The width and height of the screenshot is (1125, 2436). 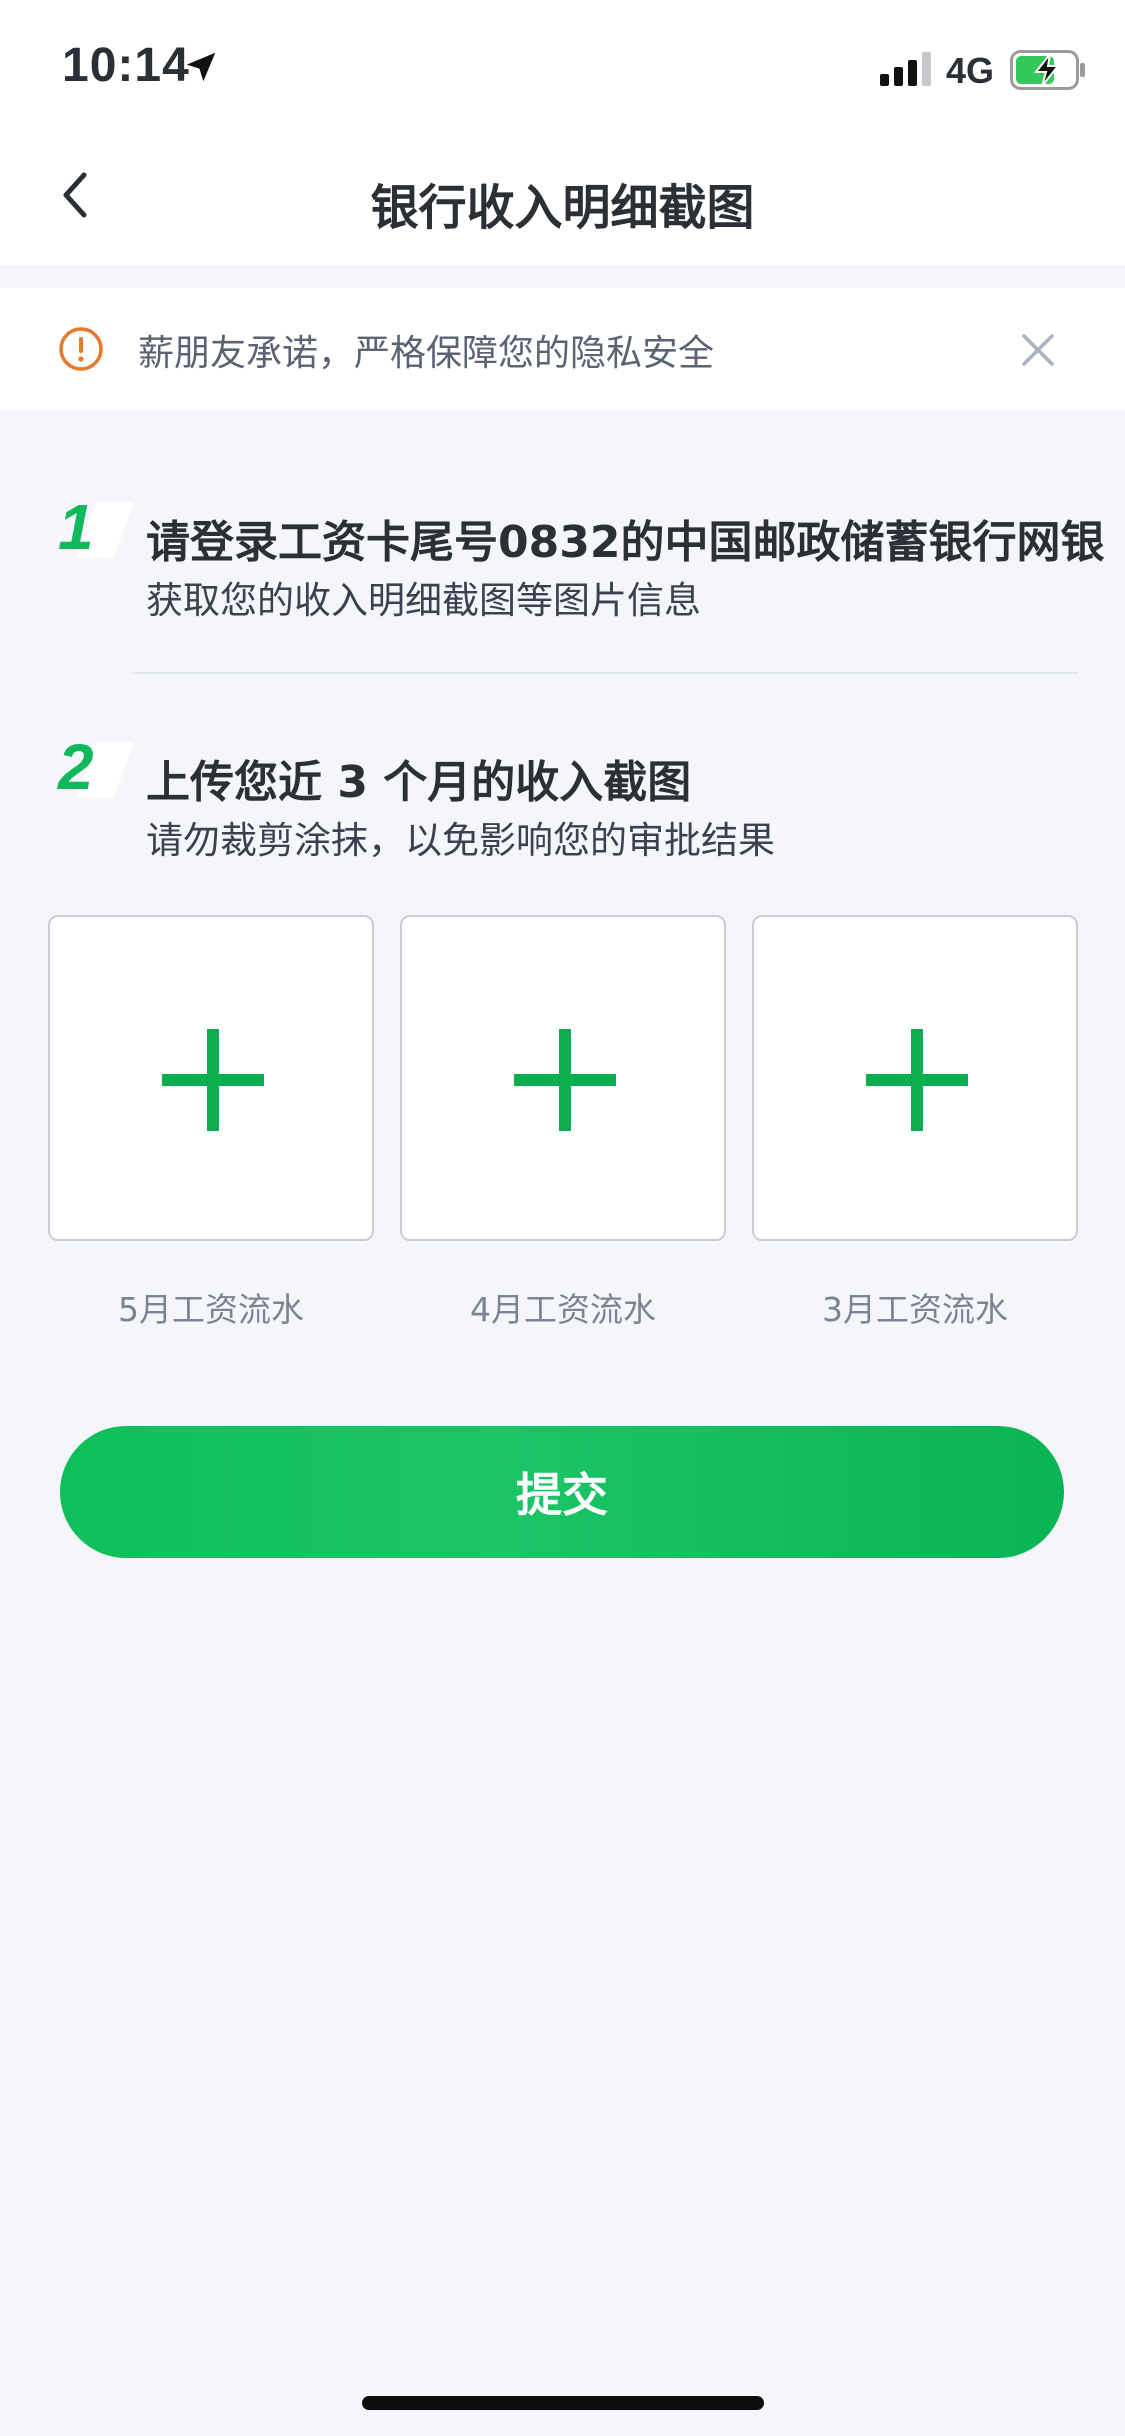 I want to click on submit-button: 提交, so click(x=562, y=1492).